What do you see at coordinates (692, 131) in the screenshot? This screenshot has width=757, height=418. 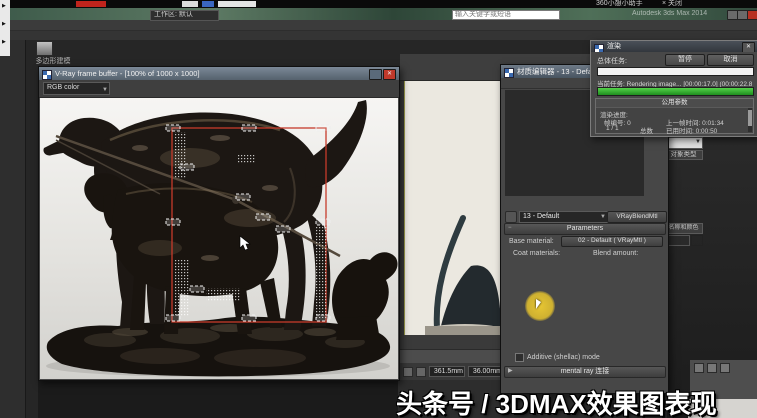 I see `elapsed-time: 已用时间: 0:00:50` at bounding box center [692, 131].